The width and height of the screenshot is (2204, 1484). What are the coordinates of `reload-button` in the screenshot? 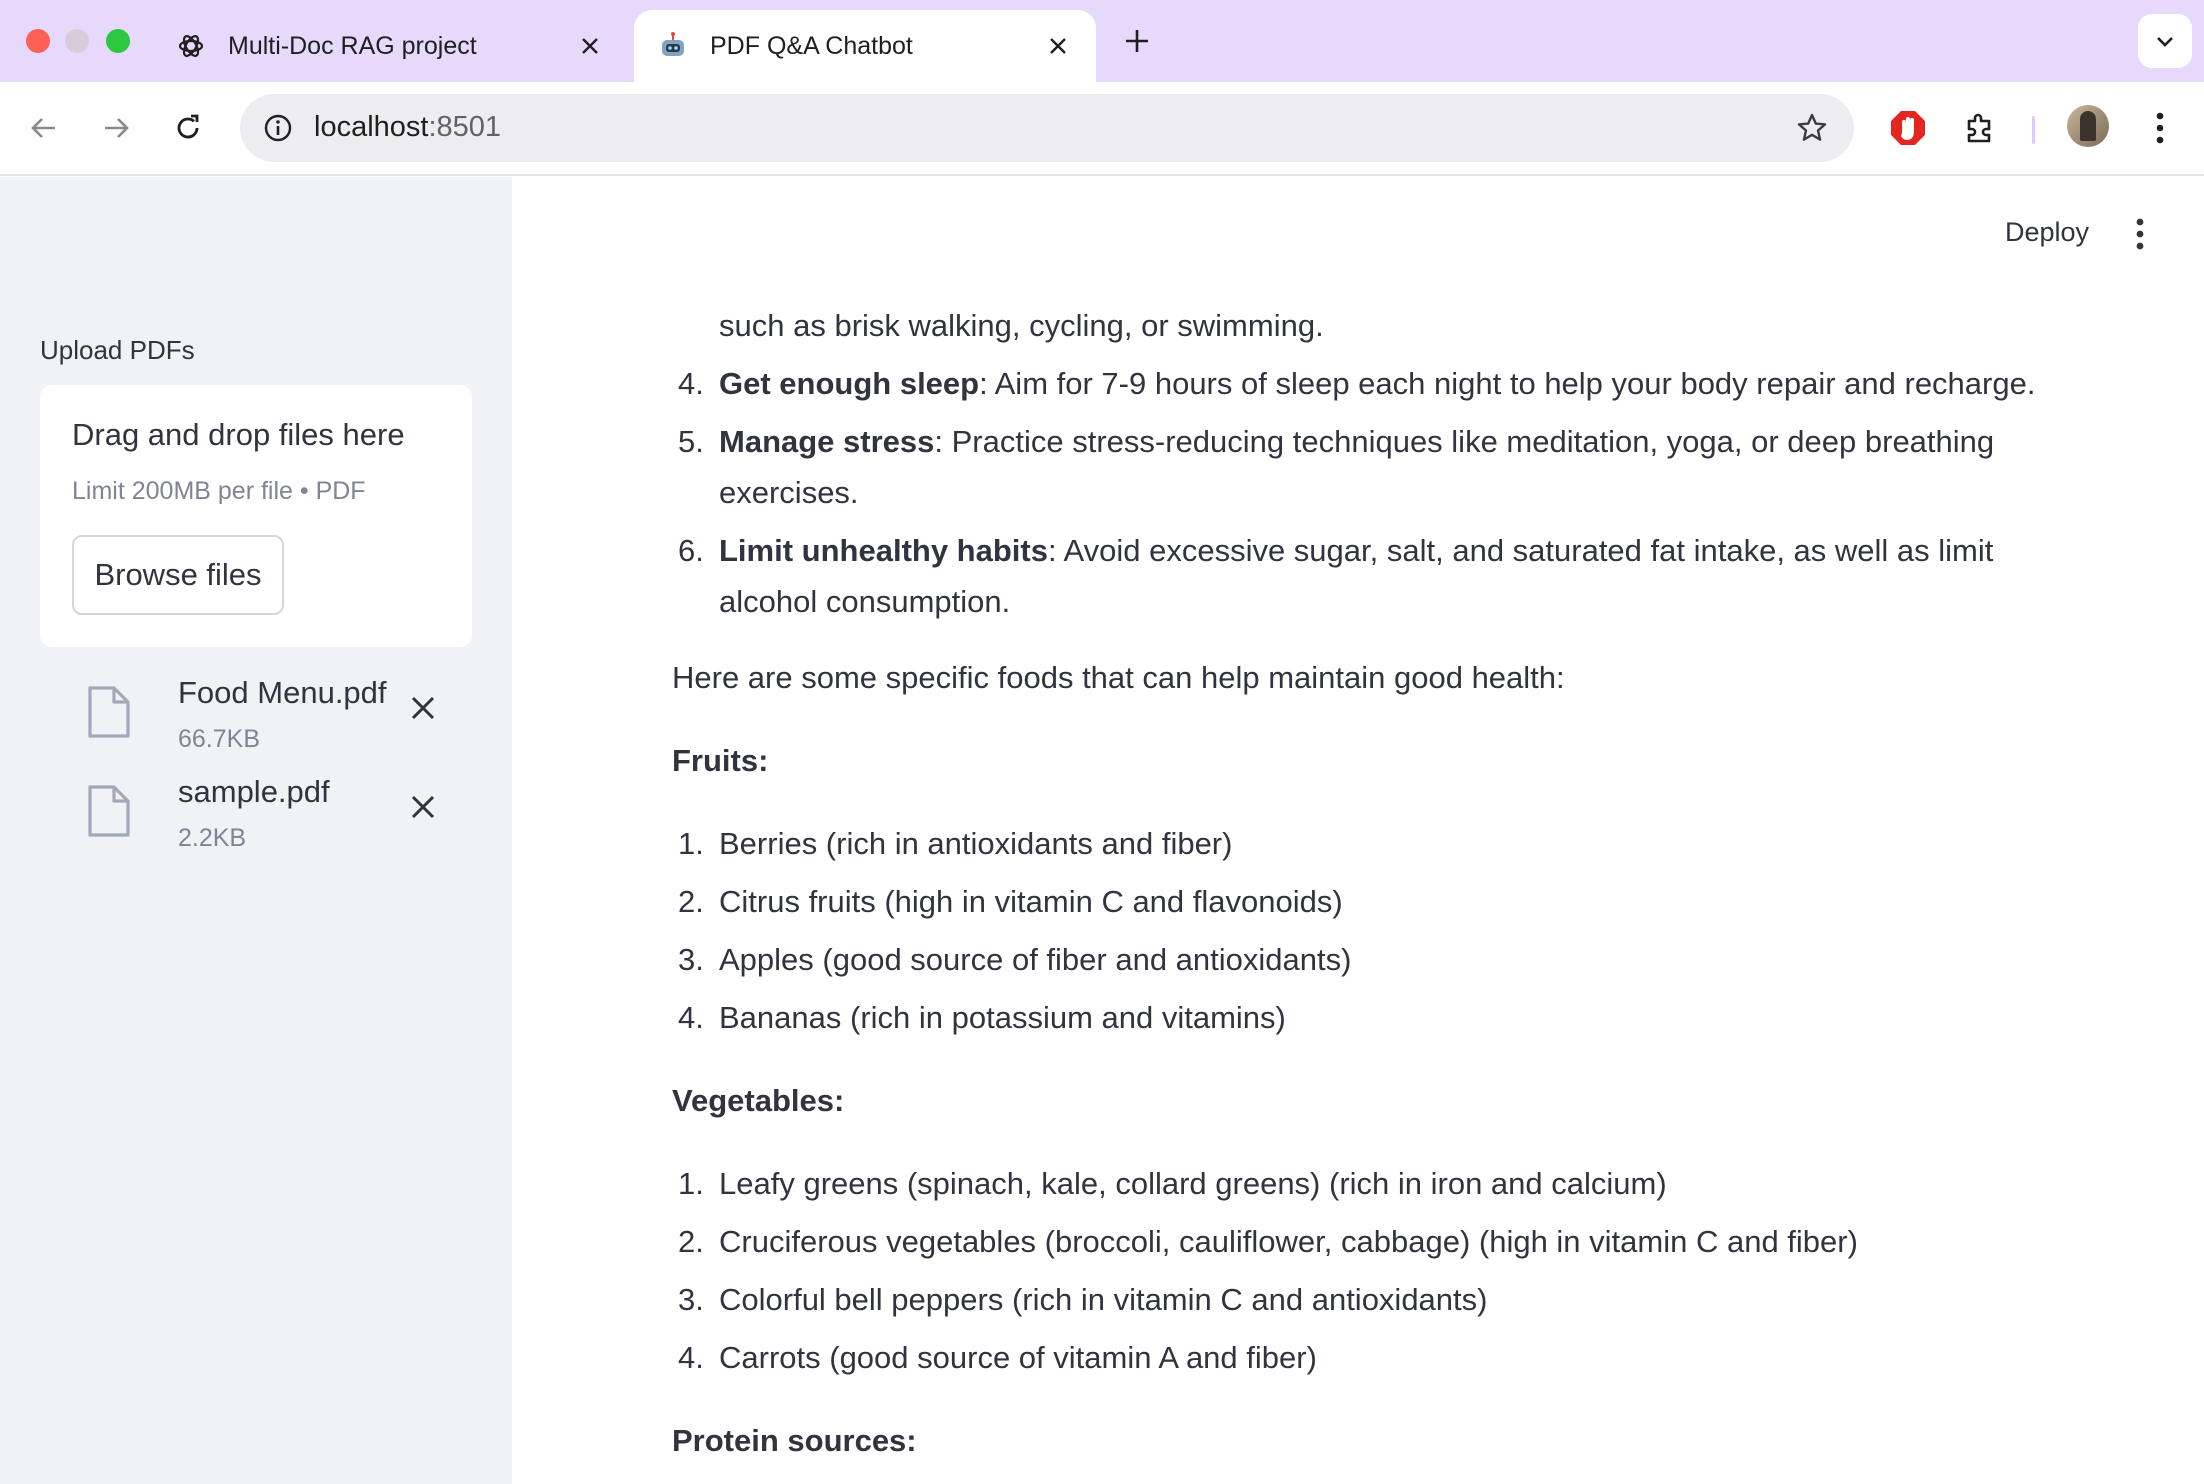 It's located at (188, 128).